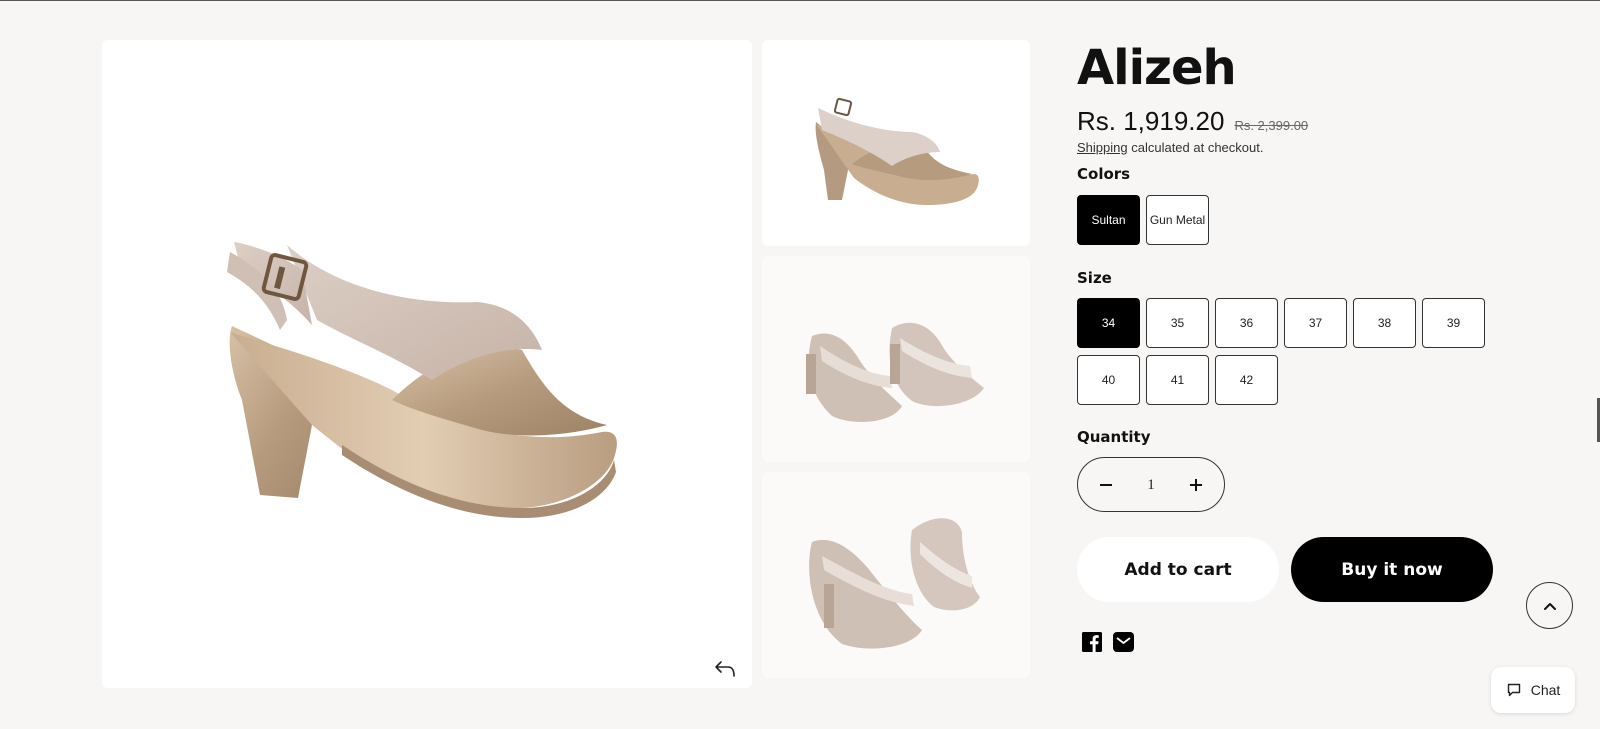  What do you see at coordinates (1545, 690) in the screenshot?
I see `chat-label: Chat` at bounding box center [1545, 690].